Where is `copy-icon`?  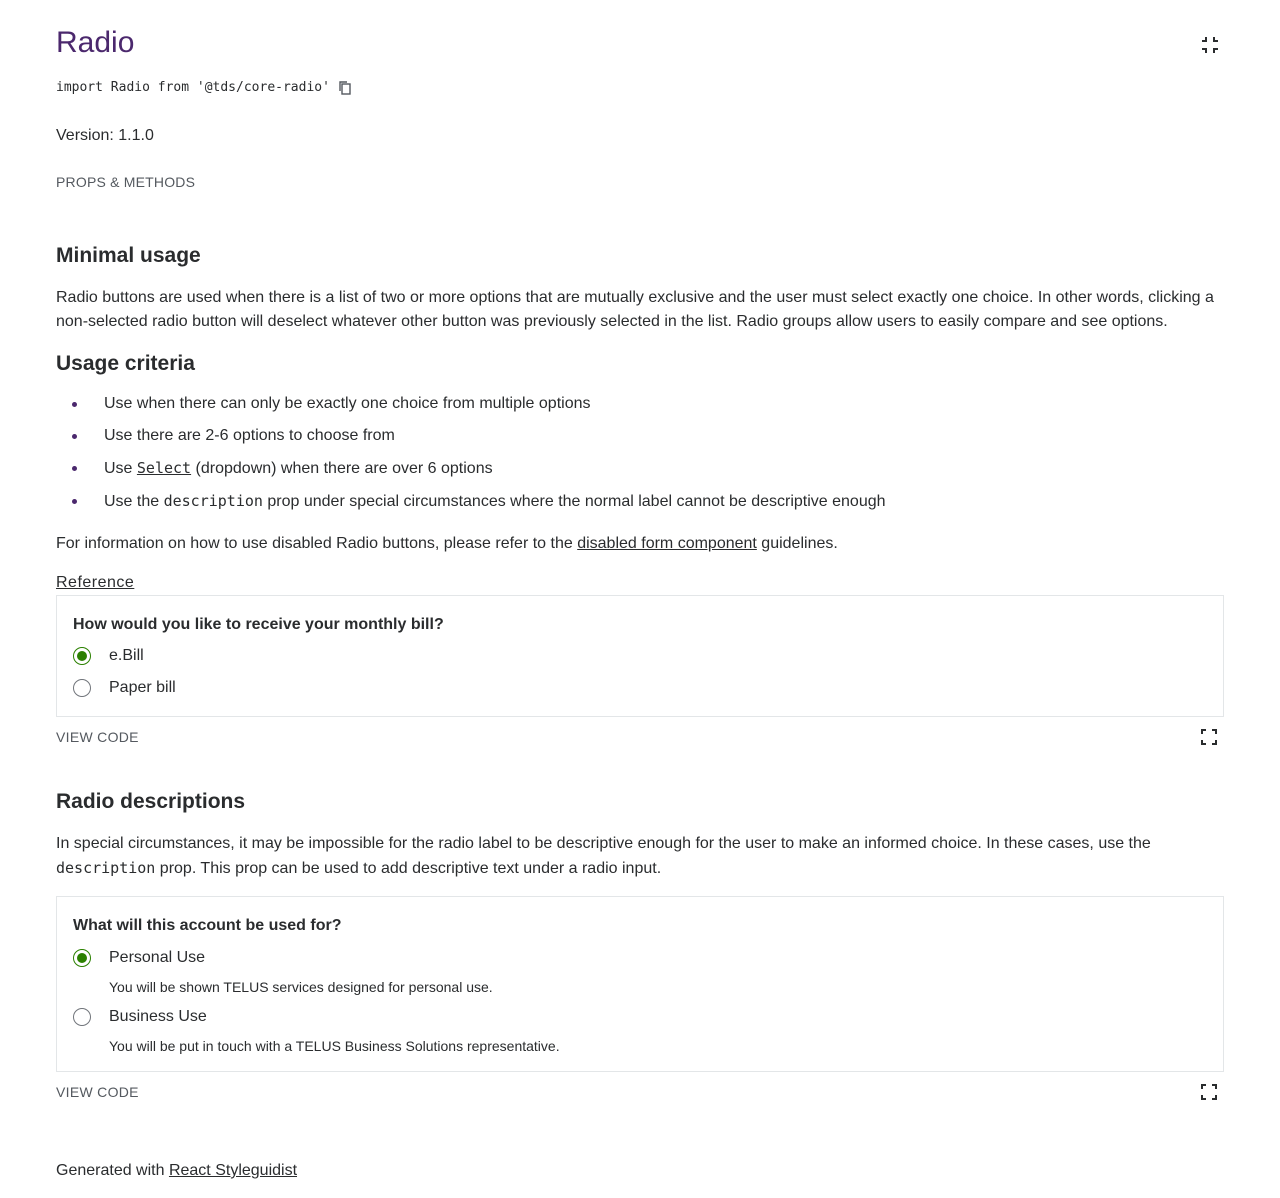 copy-icon is located at coordinates (345, 88).